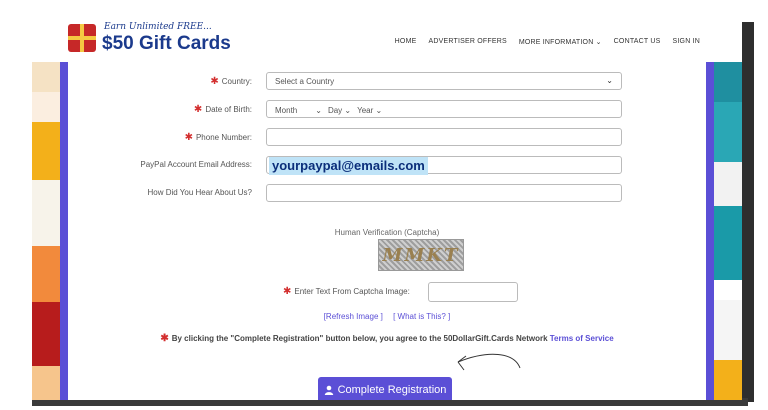 This screenshot has width=768, height=410. I want to click on page-shadow-right, so click(747, 212).